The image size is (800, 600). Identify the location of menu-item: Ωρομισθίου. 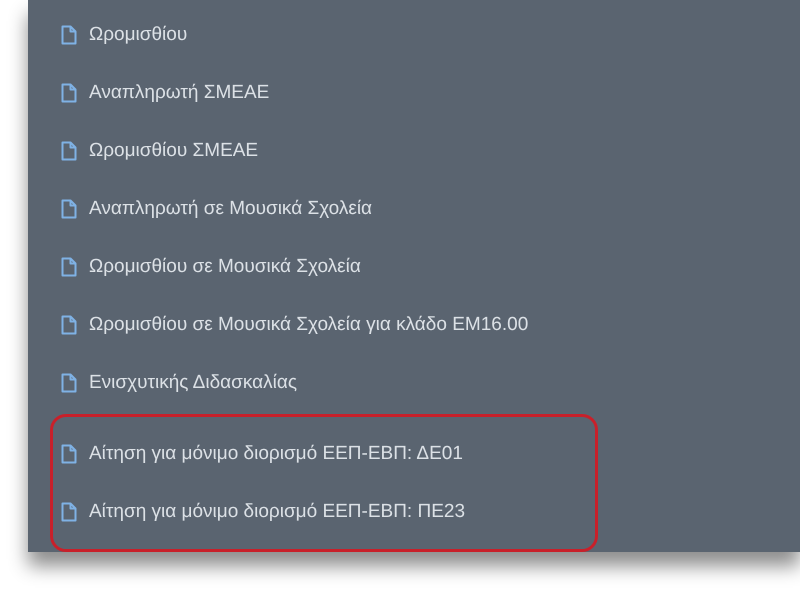
(430, 35).